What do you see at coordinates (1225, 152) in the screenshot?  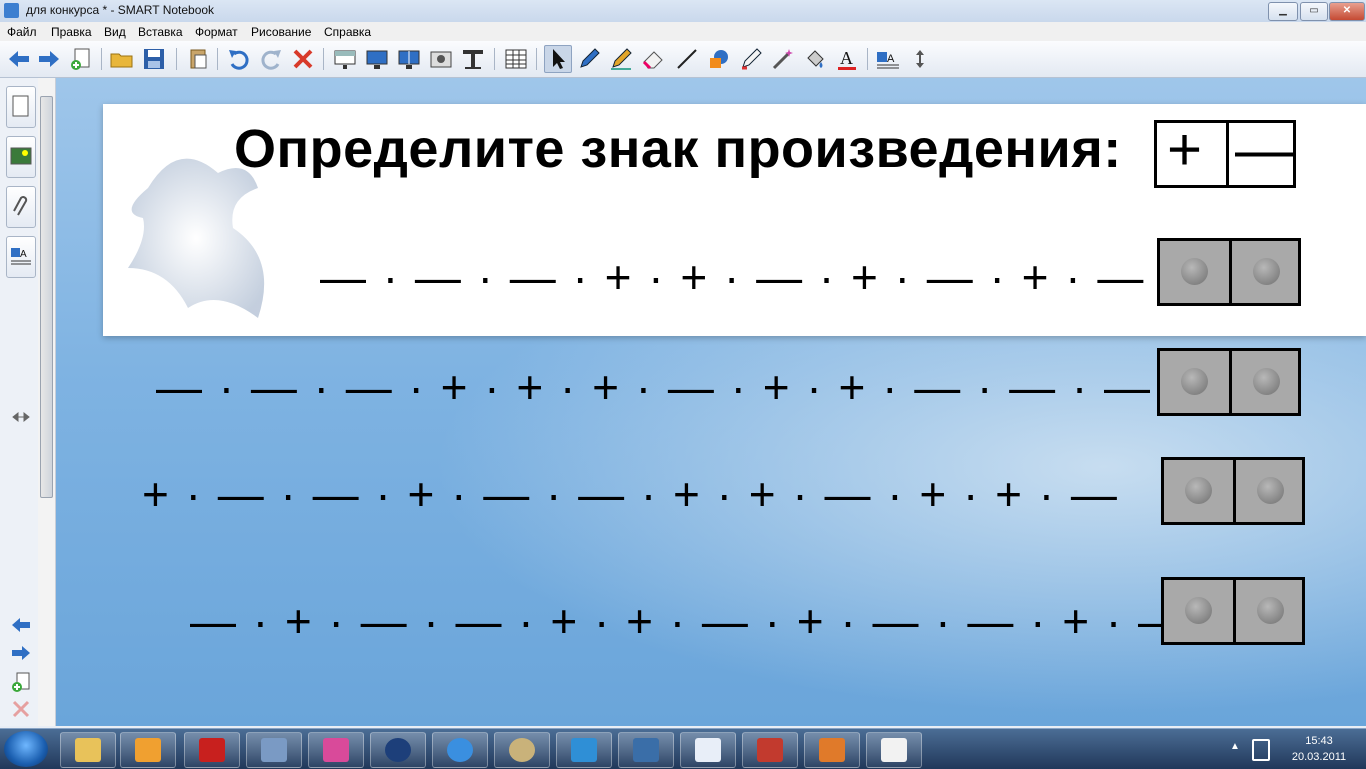 I see `sign-legend: + —` at bounding box center [1225, 152].